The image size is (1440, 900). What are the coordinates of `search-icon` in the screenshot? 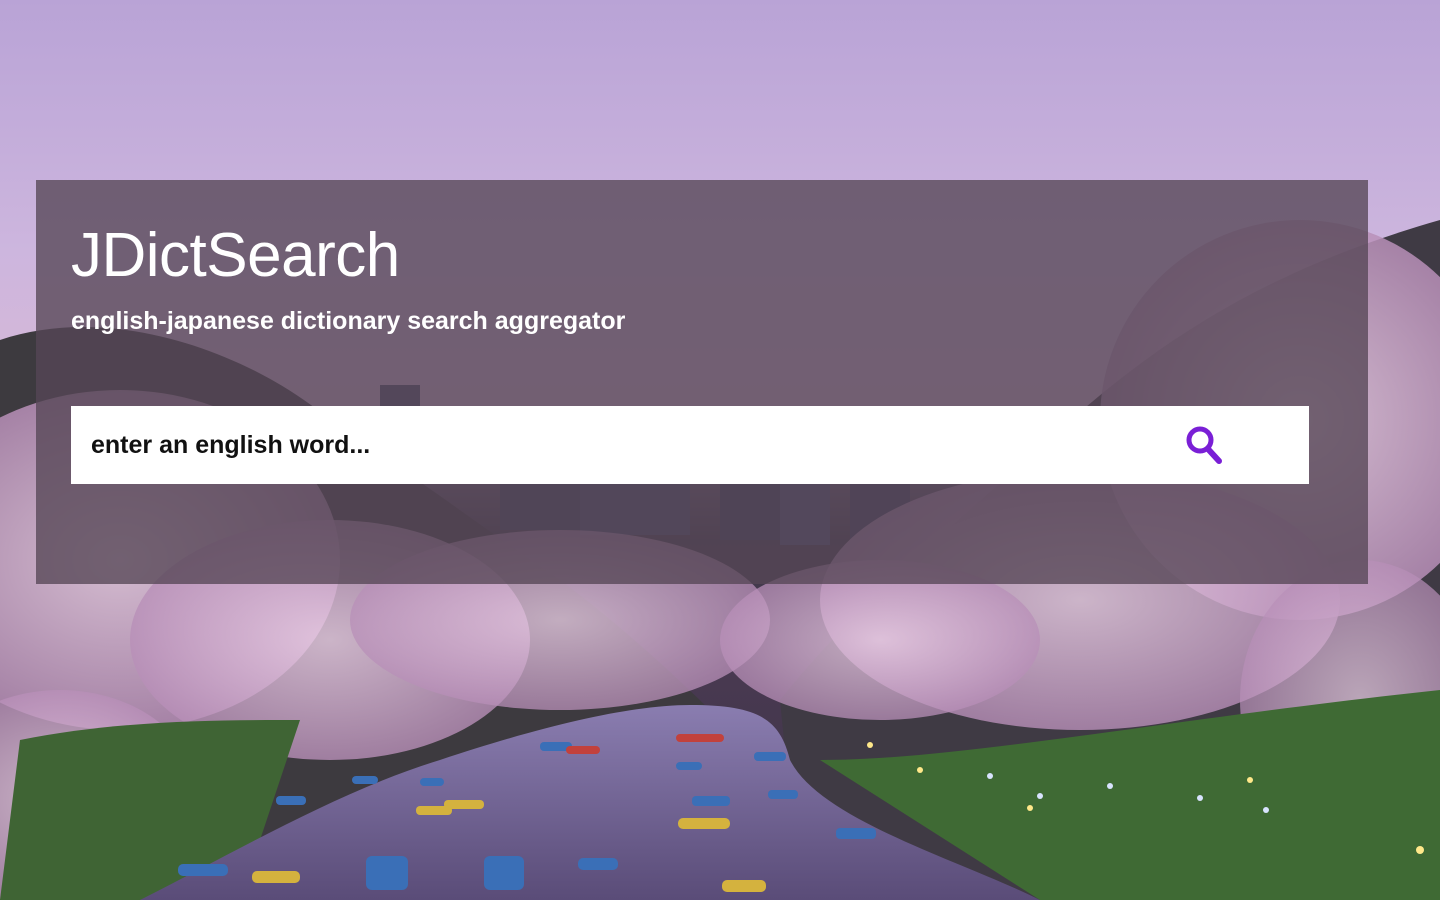 It's located at (1204, 445).